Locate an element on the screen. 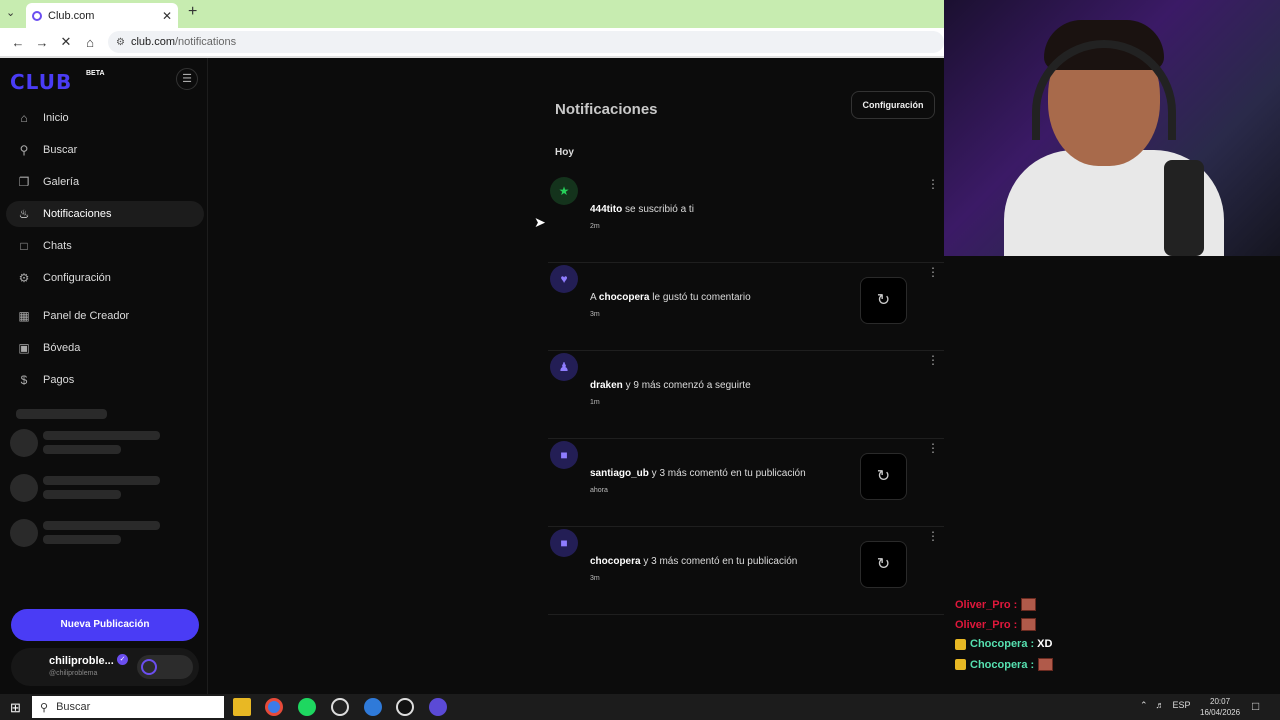  windows-start-icon: ⊞ is located at coordinates (15, 708).